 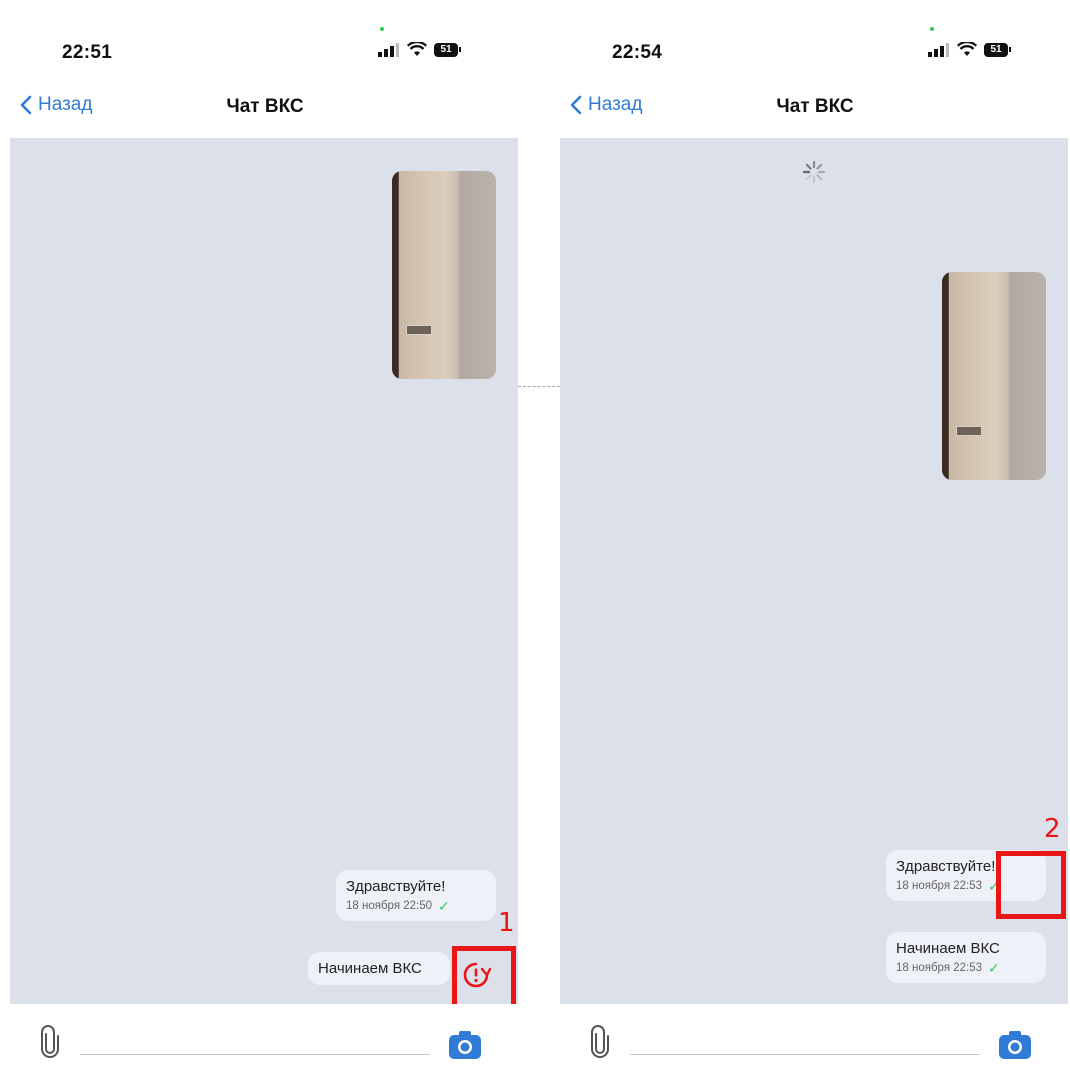 I want to click on screen-divider, so click(x=539, y=386).